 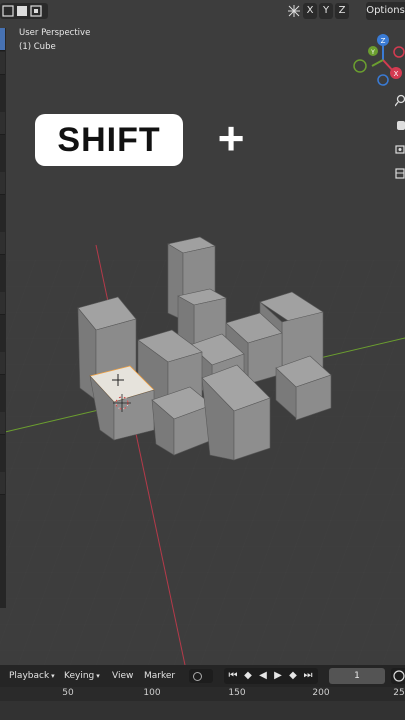 I want to click on ruler-tick: 100, so click(x=152, y=693).